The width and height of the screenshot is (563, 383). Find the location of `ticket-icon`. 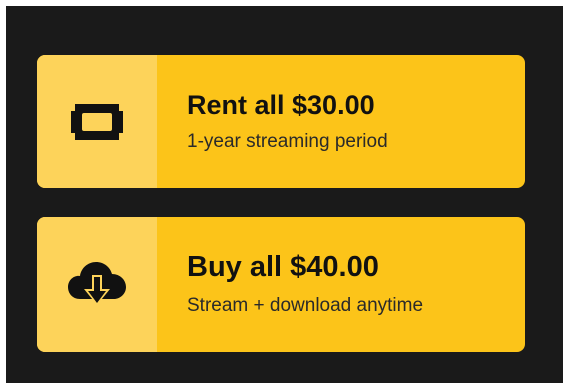

ticket-icon is located at coordinates (97, 122).